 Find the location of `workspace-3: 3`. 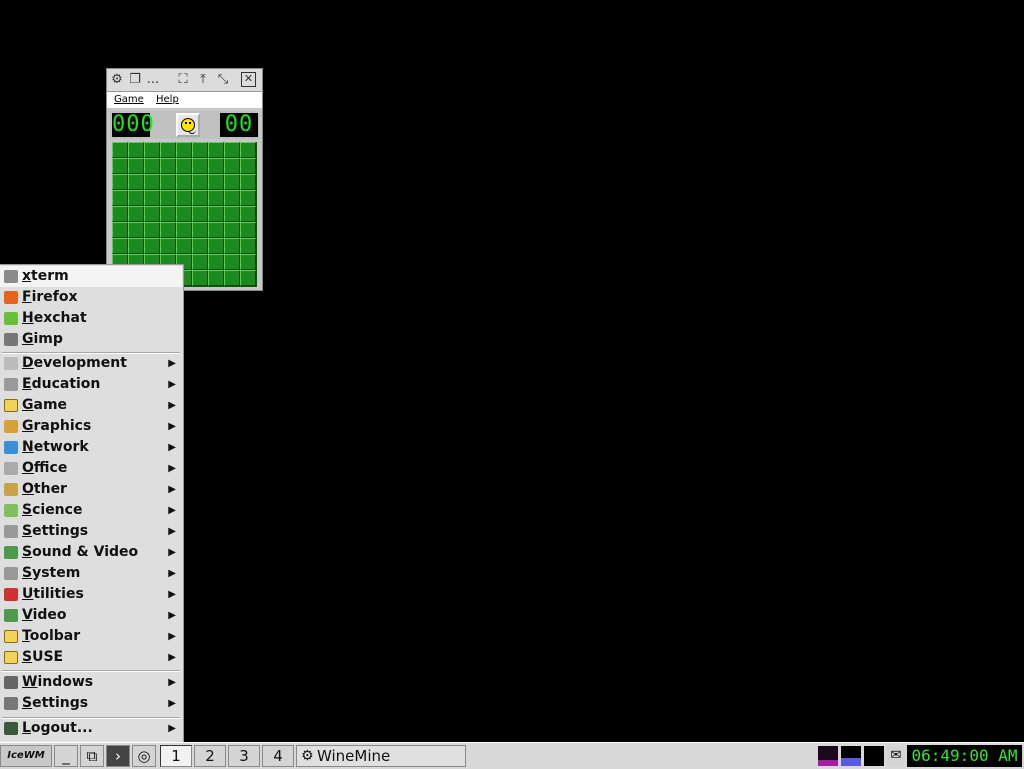

workspace-3: 3 is located at coordinates (244, 756).